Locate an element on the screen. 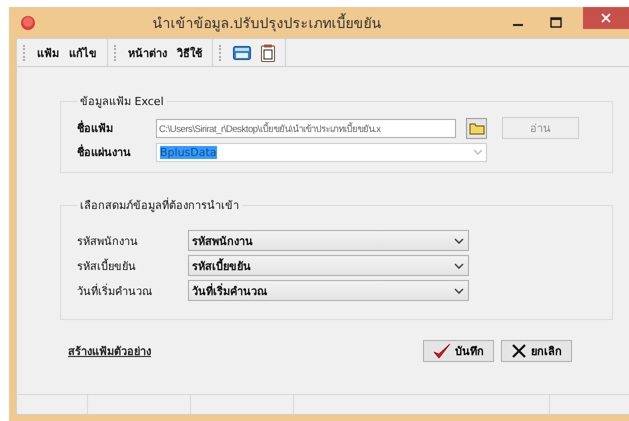 This screenshot has height=421, width=629. close-icon is located at coordinates (606, 18).